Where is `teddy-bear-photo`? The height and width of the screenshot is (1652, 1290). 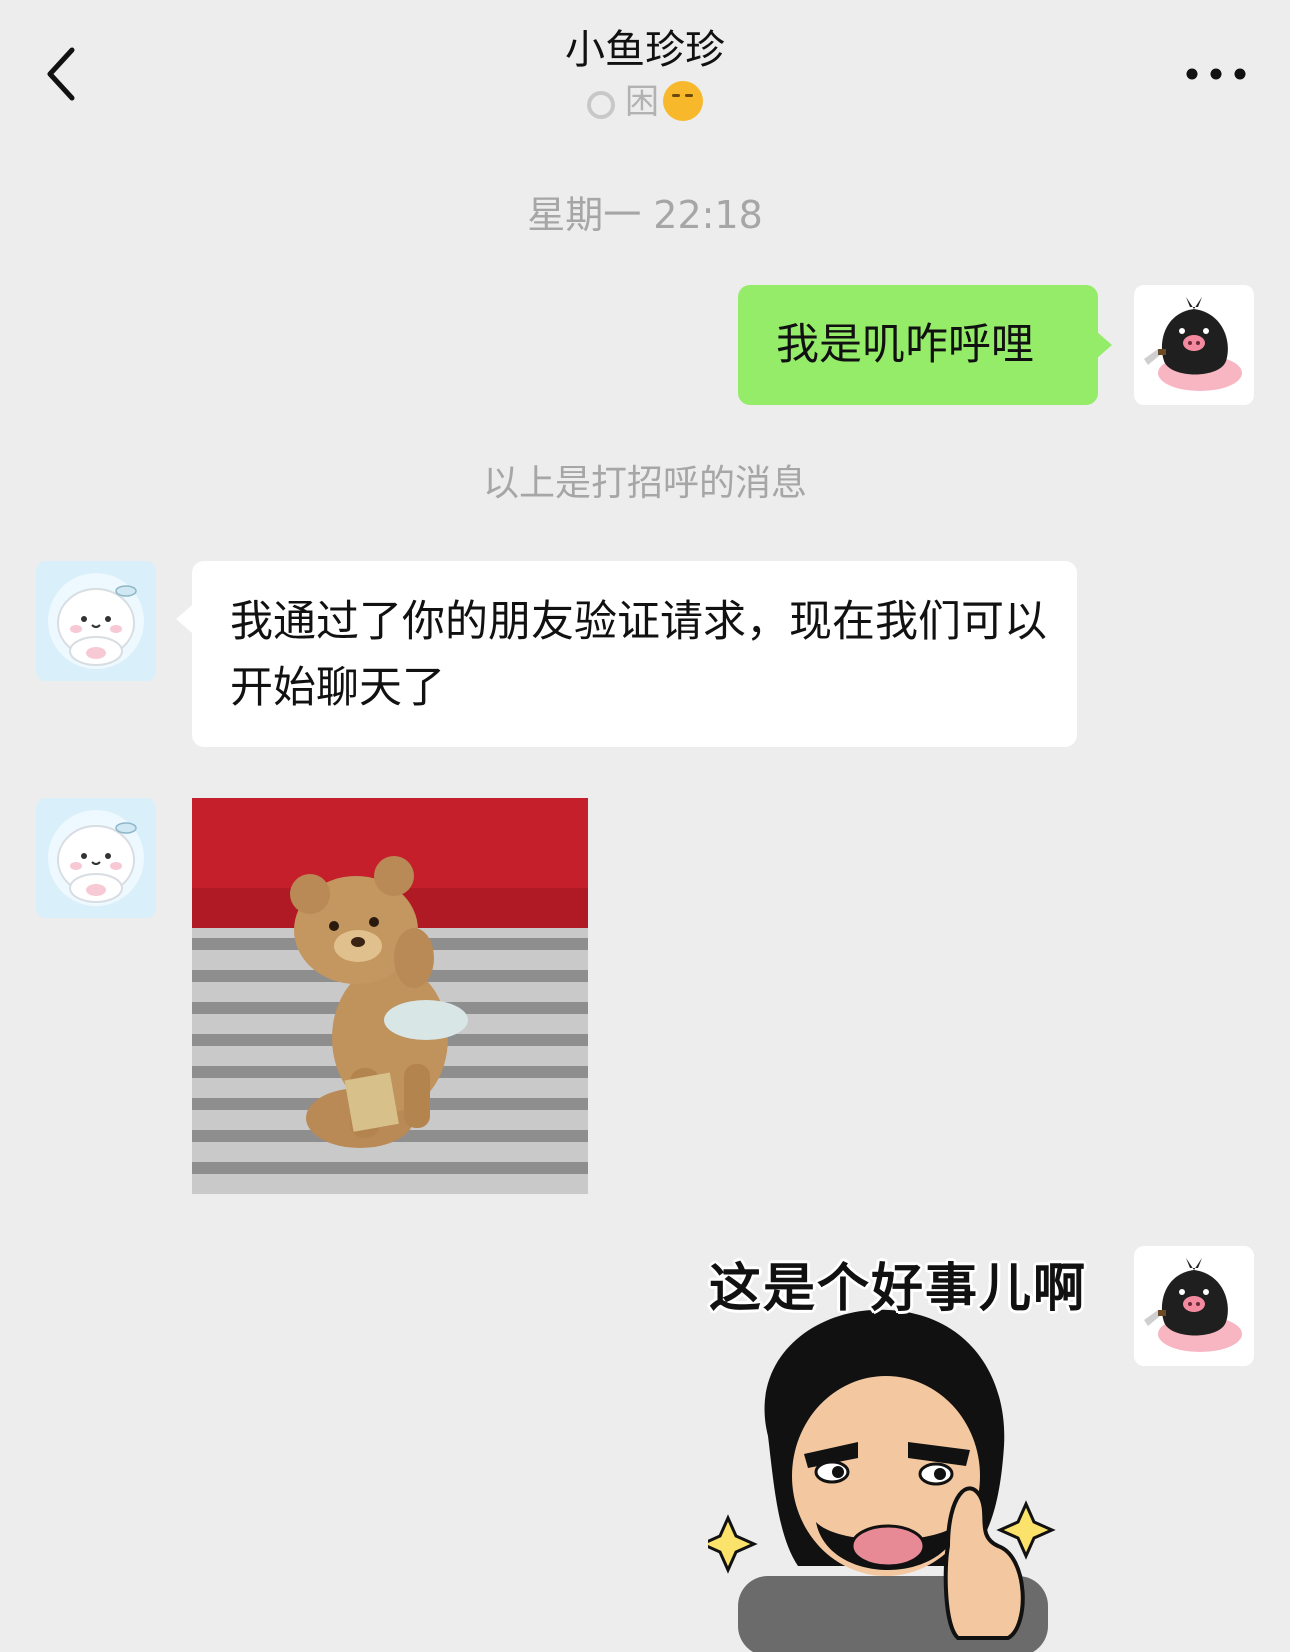 teddy-bear-photo is located at coordinates (390, 996).